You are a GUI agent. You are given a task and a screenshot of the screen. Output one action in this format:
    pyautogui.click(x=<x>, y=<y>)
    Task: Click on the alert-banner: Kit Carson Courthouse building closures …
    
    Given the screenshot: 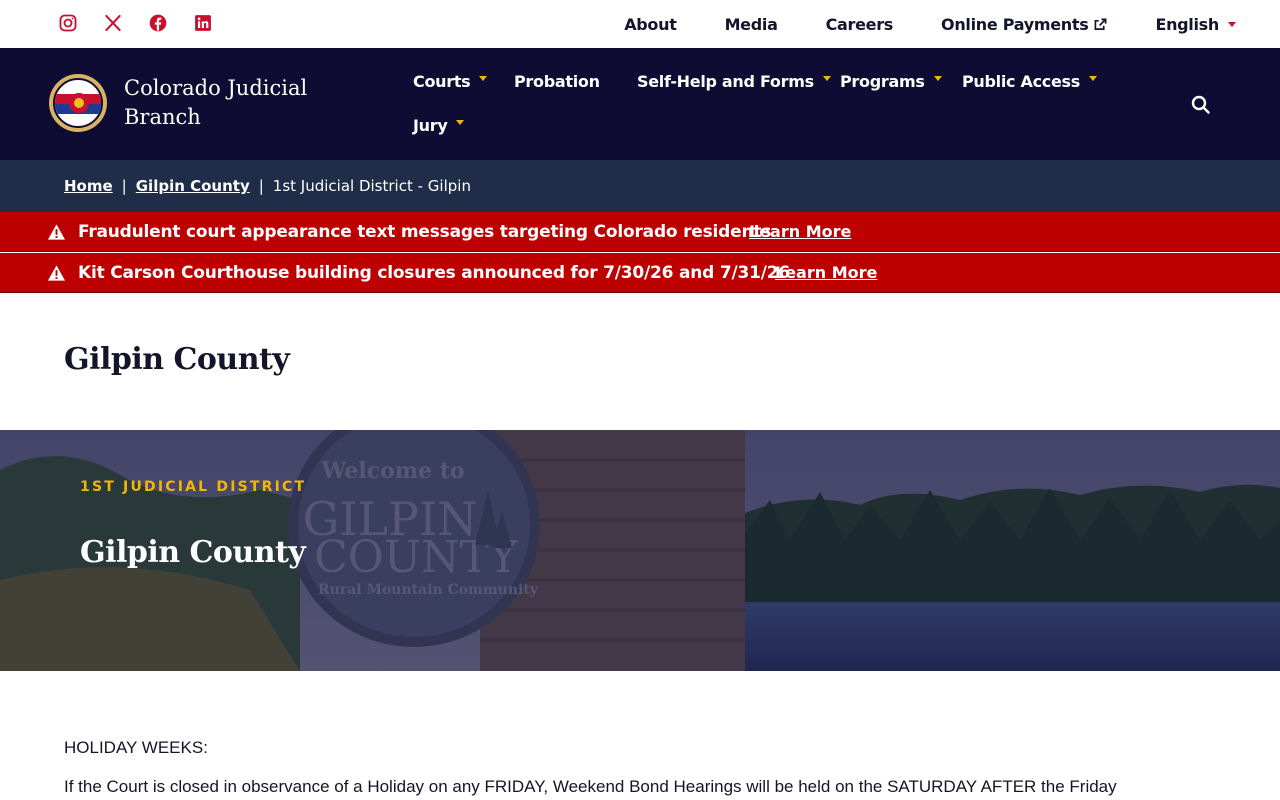 What is the action you would take?
    pyautogui.click(x=640, y=273)
    